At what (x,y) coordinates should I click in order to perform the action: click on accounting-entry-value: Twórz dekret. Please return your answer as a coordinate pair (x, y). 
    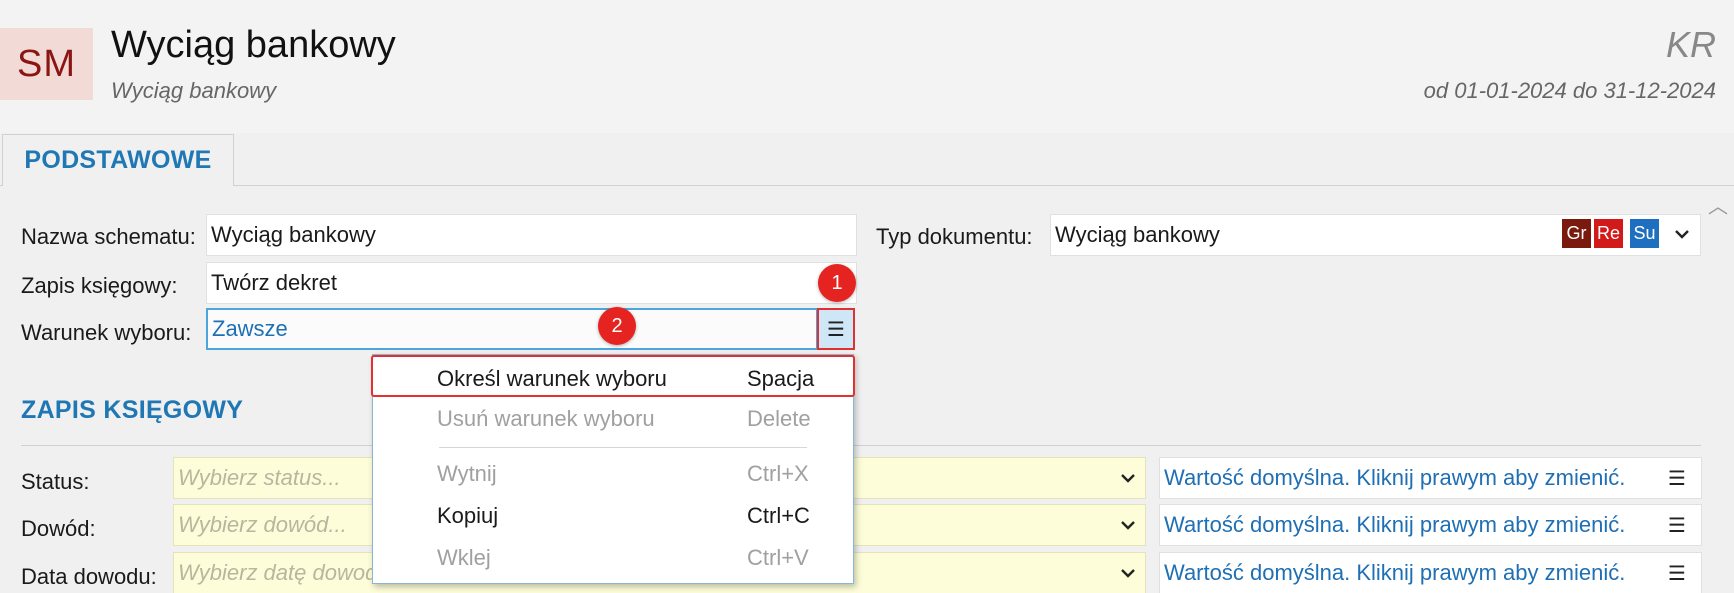
    Looking at the image, I should click on (274, 282).